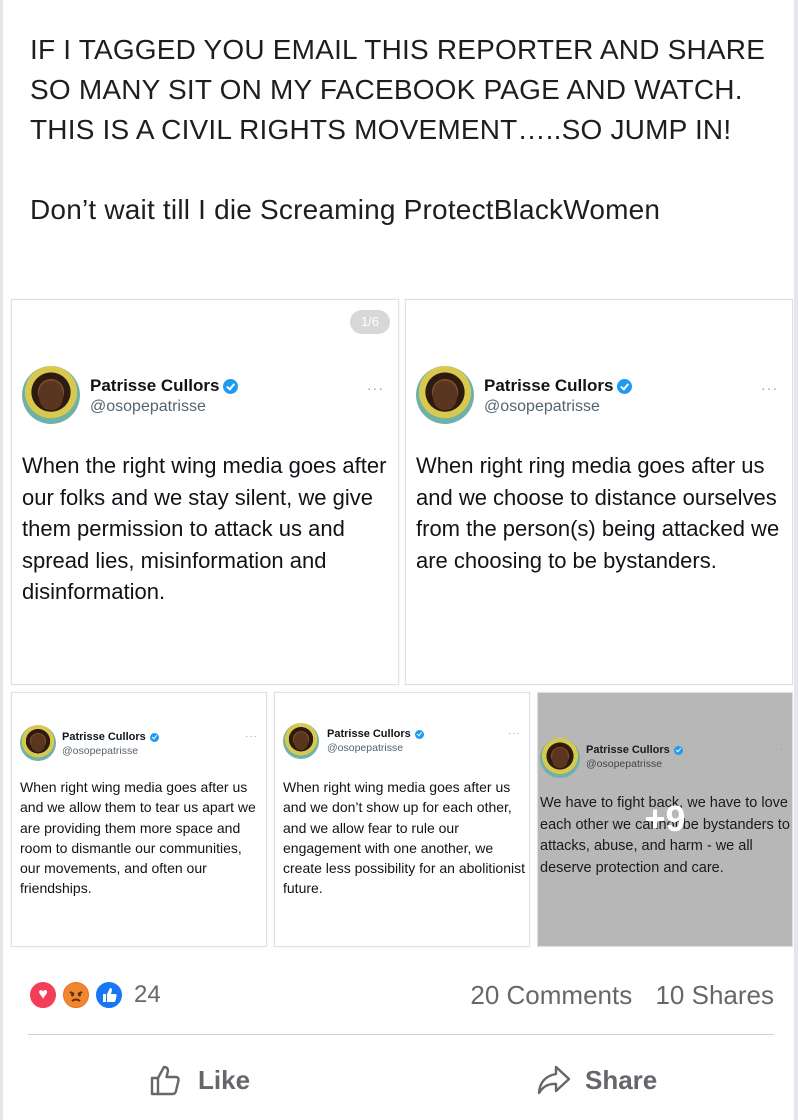 This screenshot has height=1120, width=798. What do you see at coordinates (76, 995) in the screenshot?
I see `angry-reaction-icon` at bounding box center [76, 995].